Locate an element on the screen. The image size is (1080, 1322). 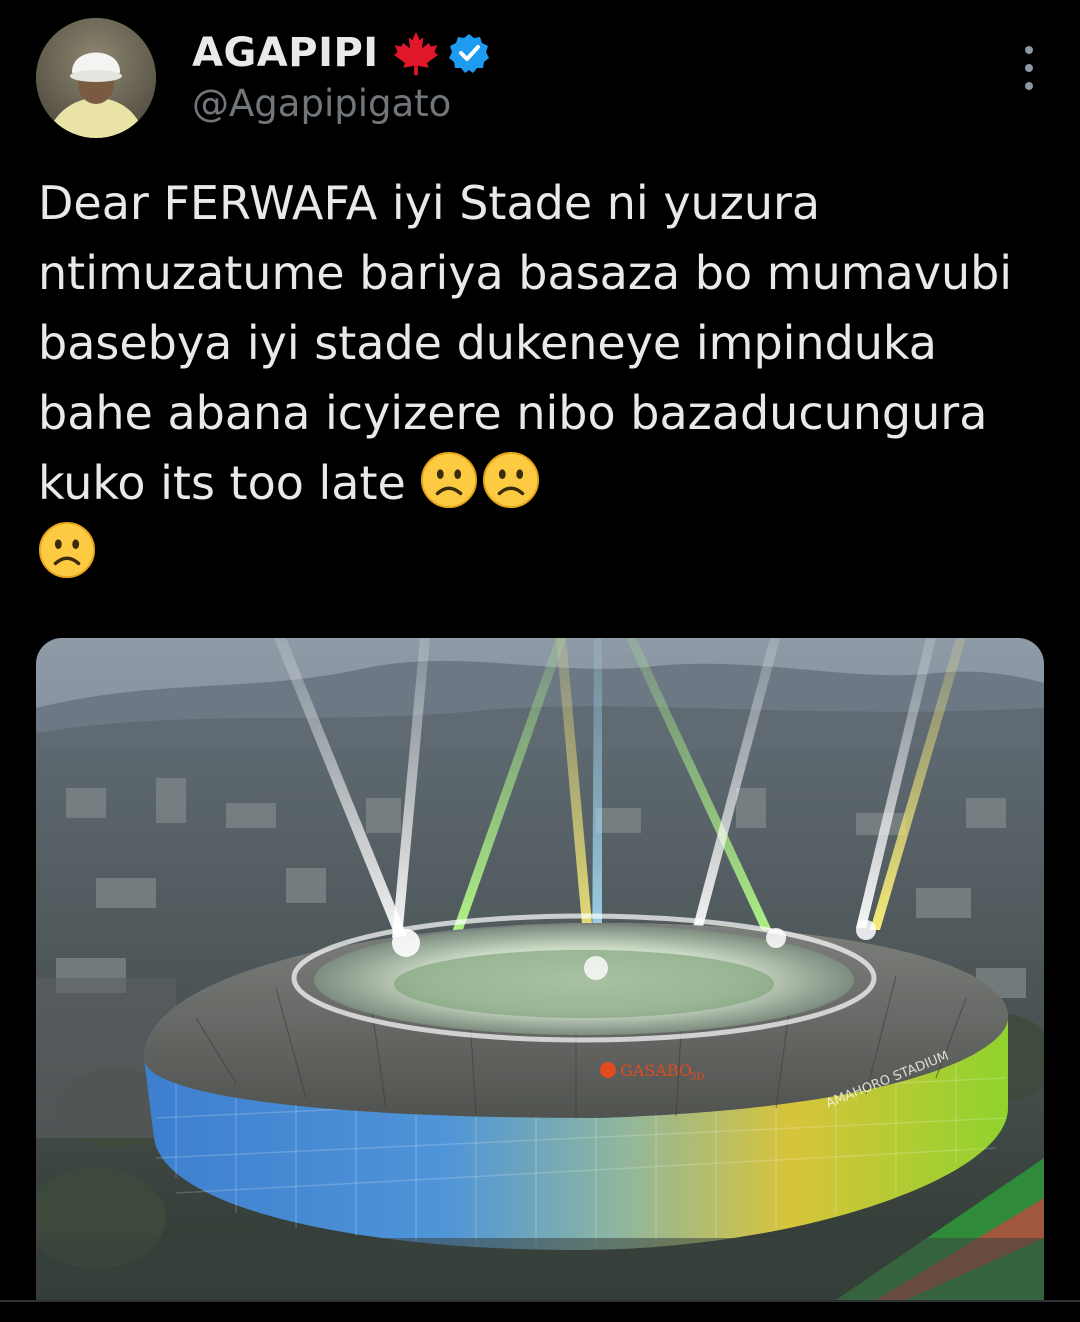
gasabo-logo-sub: 3D is located at coordinates (697, 1077).